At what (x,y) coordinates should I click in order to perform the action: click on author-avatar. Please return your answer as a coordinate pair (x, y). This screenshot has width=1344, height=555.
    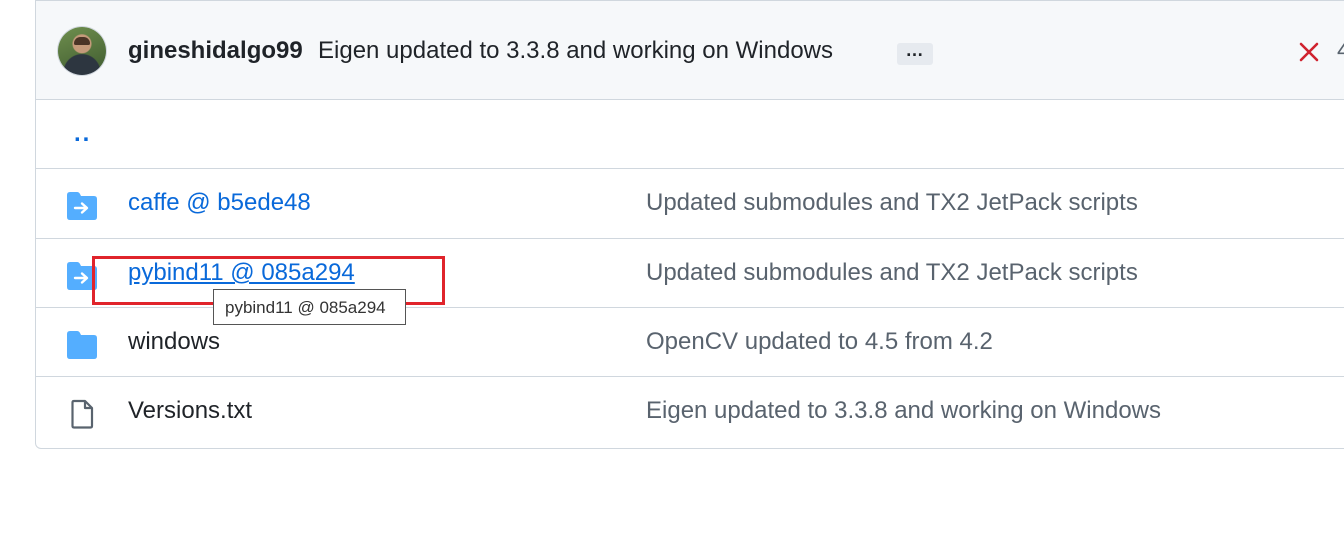
    Looking at the image, I should click on (82, 51).